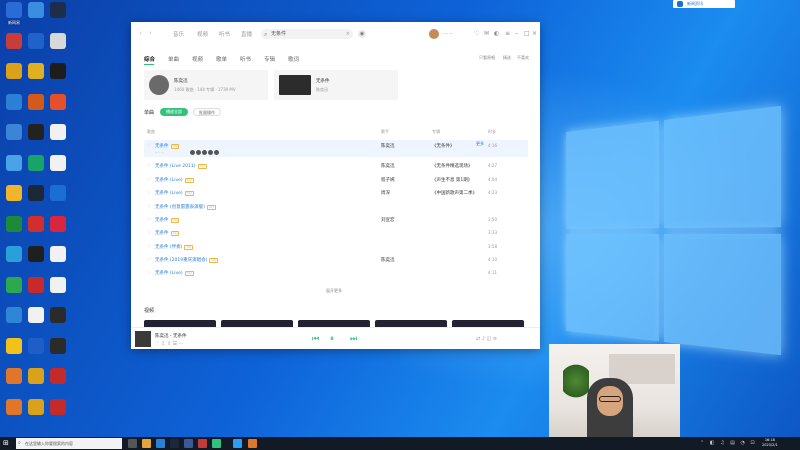  I want to click on song-card: 无条件 陈奕迅, so click(336, 85).